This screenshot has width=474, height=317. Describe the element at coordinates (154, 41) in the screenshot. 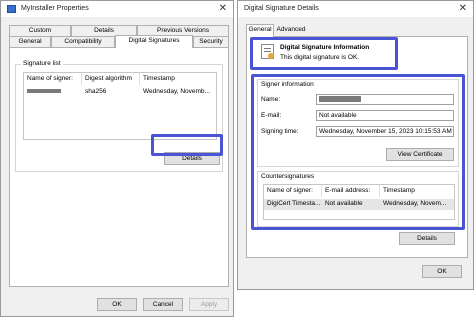

I see `tab-digital-signatures: Digital Signatures` at that location.